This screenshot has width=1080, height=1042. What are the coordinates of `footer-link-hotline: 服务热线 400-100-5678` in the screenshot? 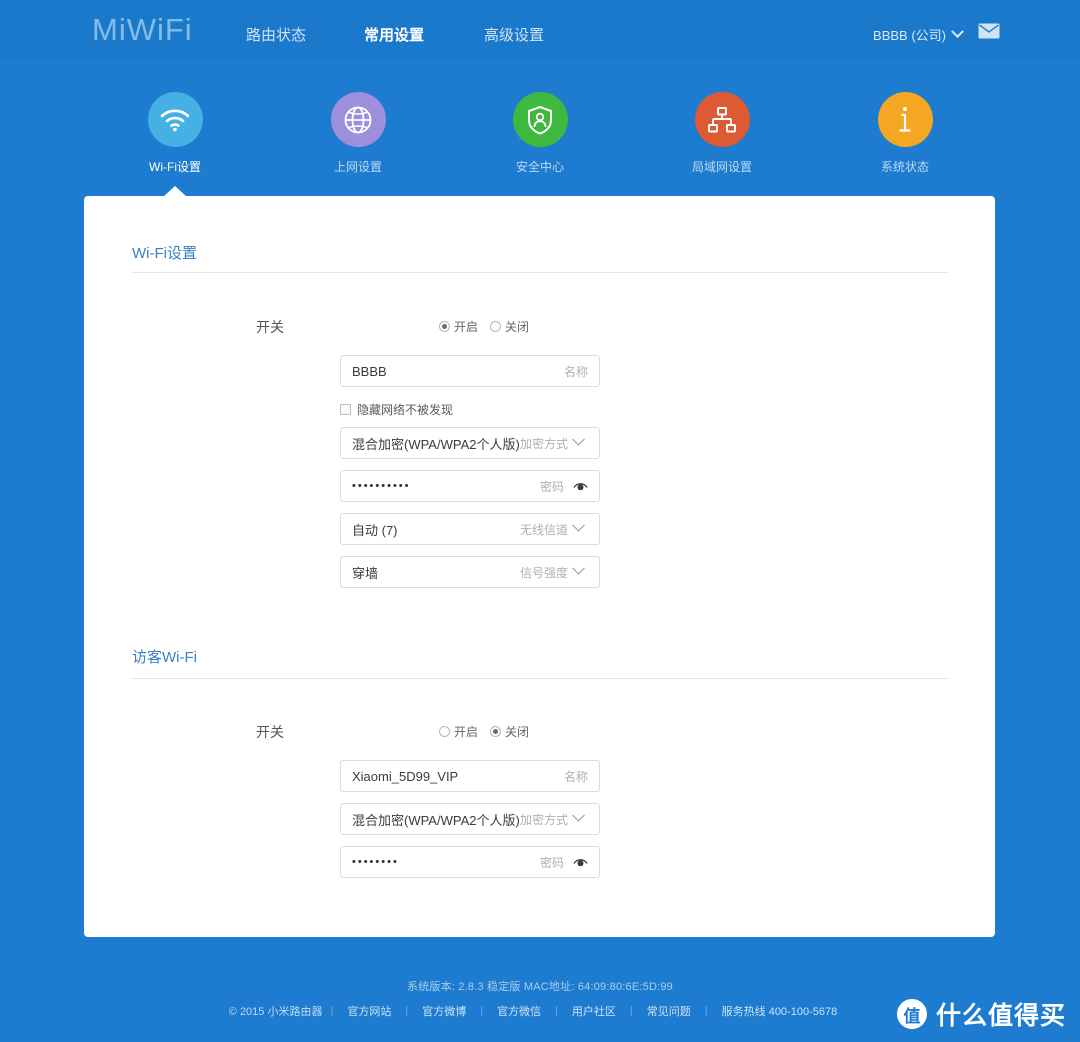 It's located at (780, 1011).